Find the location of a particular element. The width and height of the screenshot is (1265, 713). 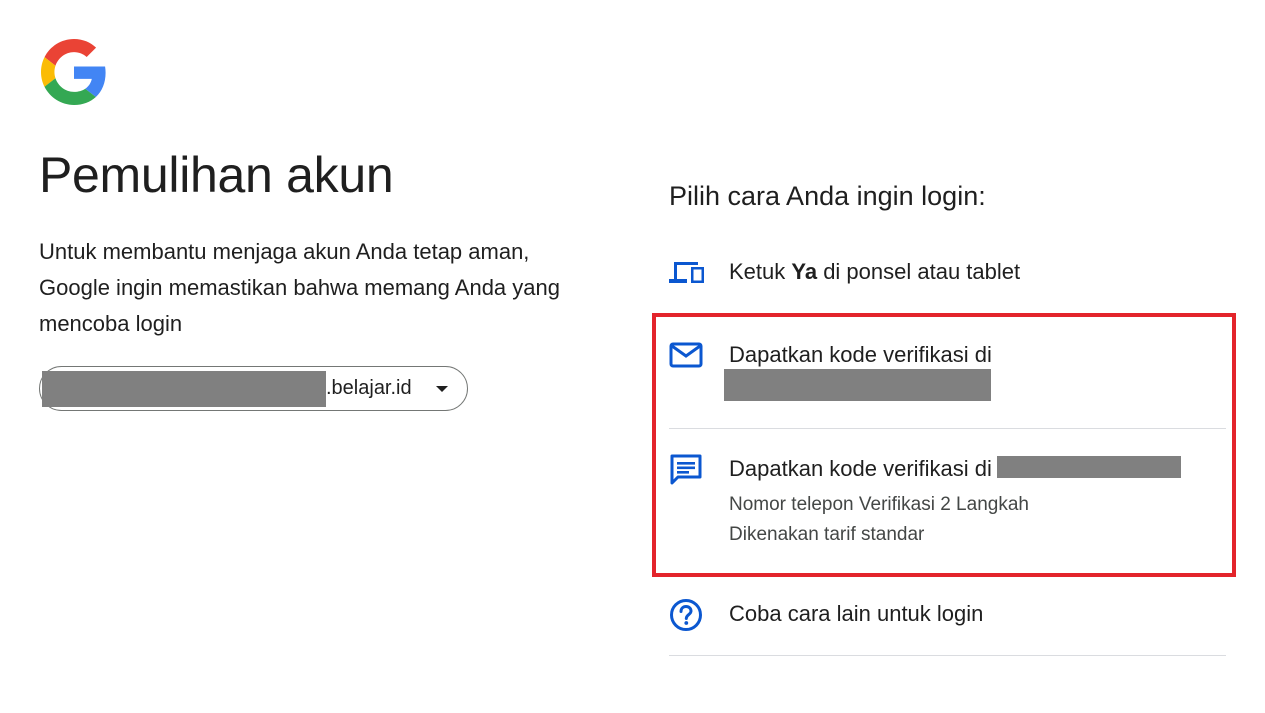

option-sms-code-rate-note: Dikenakan tarif standar is located at coordinates (827, 534).